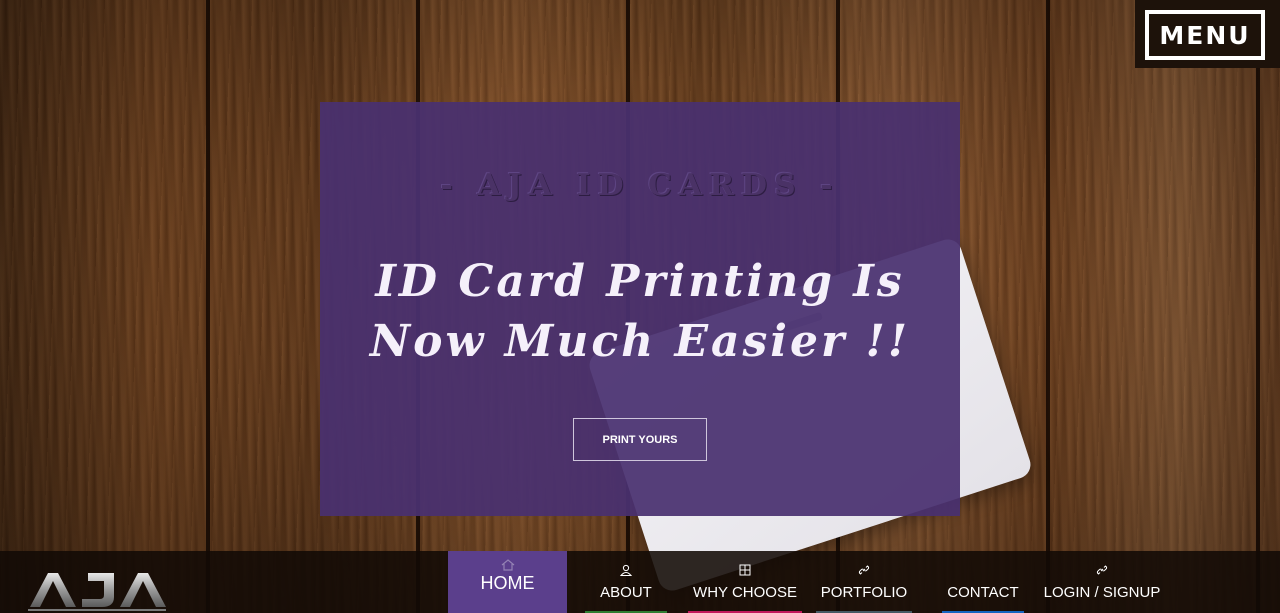 This screenshot has width=1280, height=613. What do you see at coordinates (983, 582) in the screenshot?
I see `nav-contact: CONTACT` at bounding box center [983, 582].